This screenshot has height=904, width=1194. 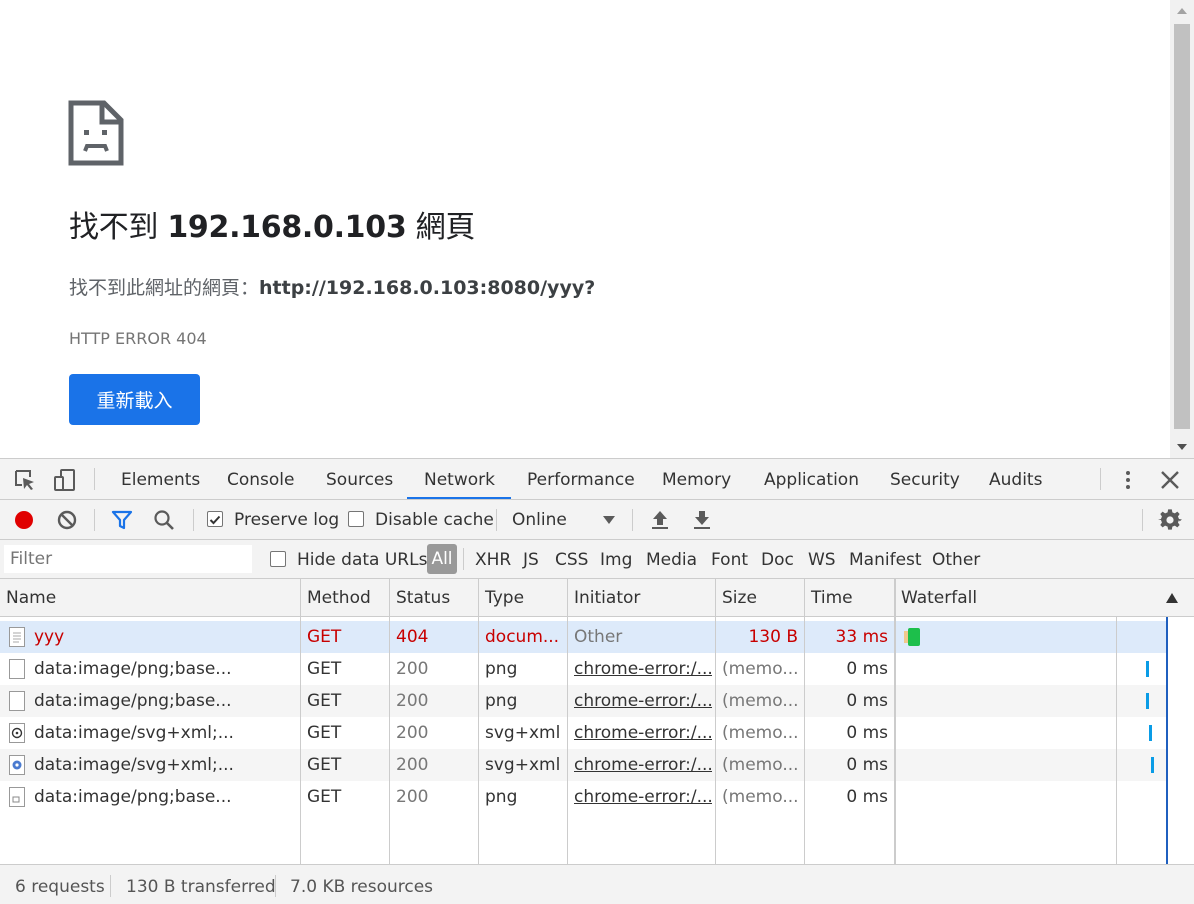 I want to click on filter-type-ws: WS, so click(x=822, y=560).